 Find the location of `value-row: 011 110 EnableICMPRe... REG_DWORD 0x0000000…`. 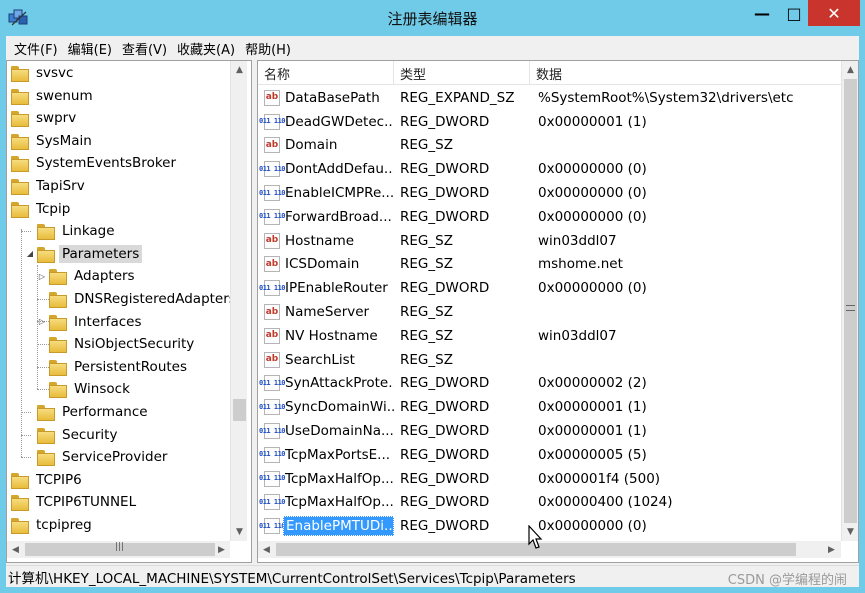

value-row: 011 110 EnableICMPRe... REG_DWORD 0x0000000… is located at coordinates (550, 193).